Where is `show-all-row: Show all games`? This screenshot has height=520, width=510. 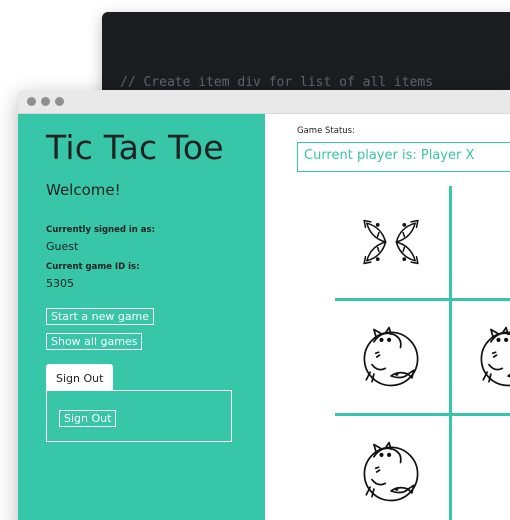
show-all-row: Show all games is located at coordinates (155, 337).